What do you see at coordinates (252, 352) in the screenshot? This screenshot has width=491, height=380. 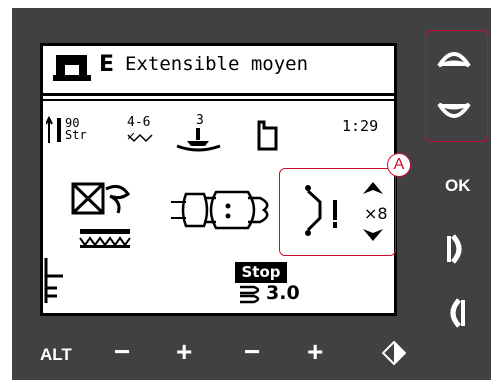 I see `length-minus-button: −` at bounding box center [252, 352].